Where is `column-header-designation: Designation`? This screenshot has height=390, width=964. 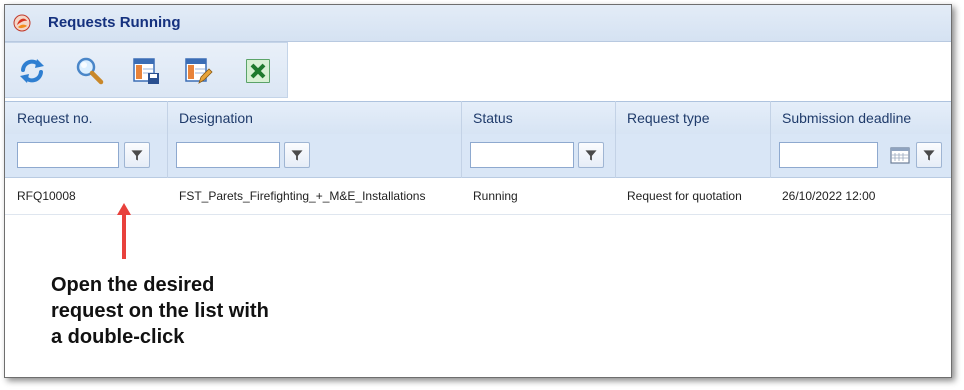 column-header-designation: Designation is located at coordinates (314, 118).